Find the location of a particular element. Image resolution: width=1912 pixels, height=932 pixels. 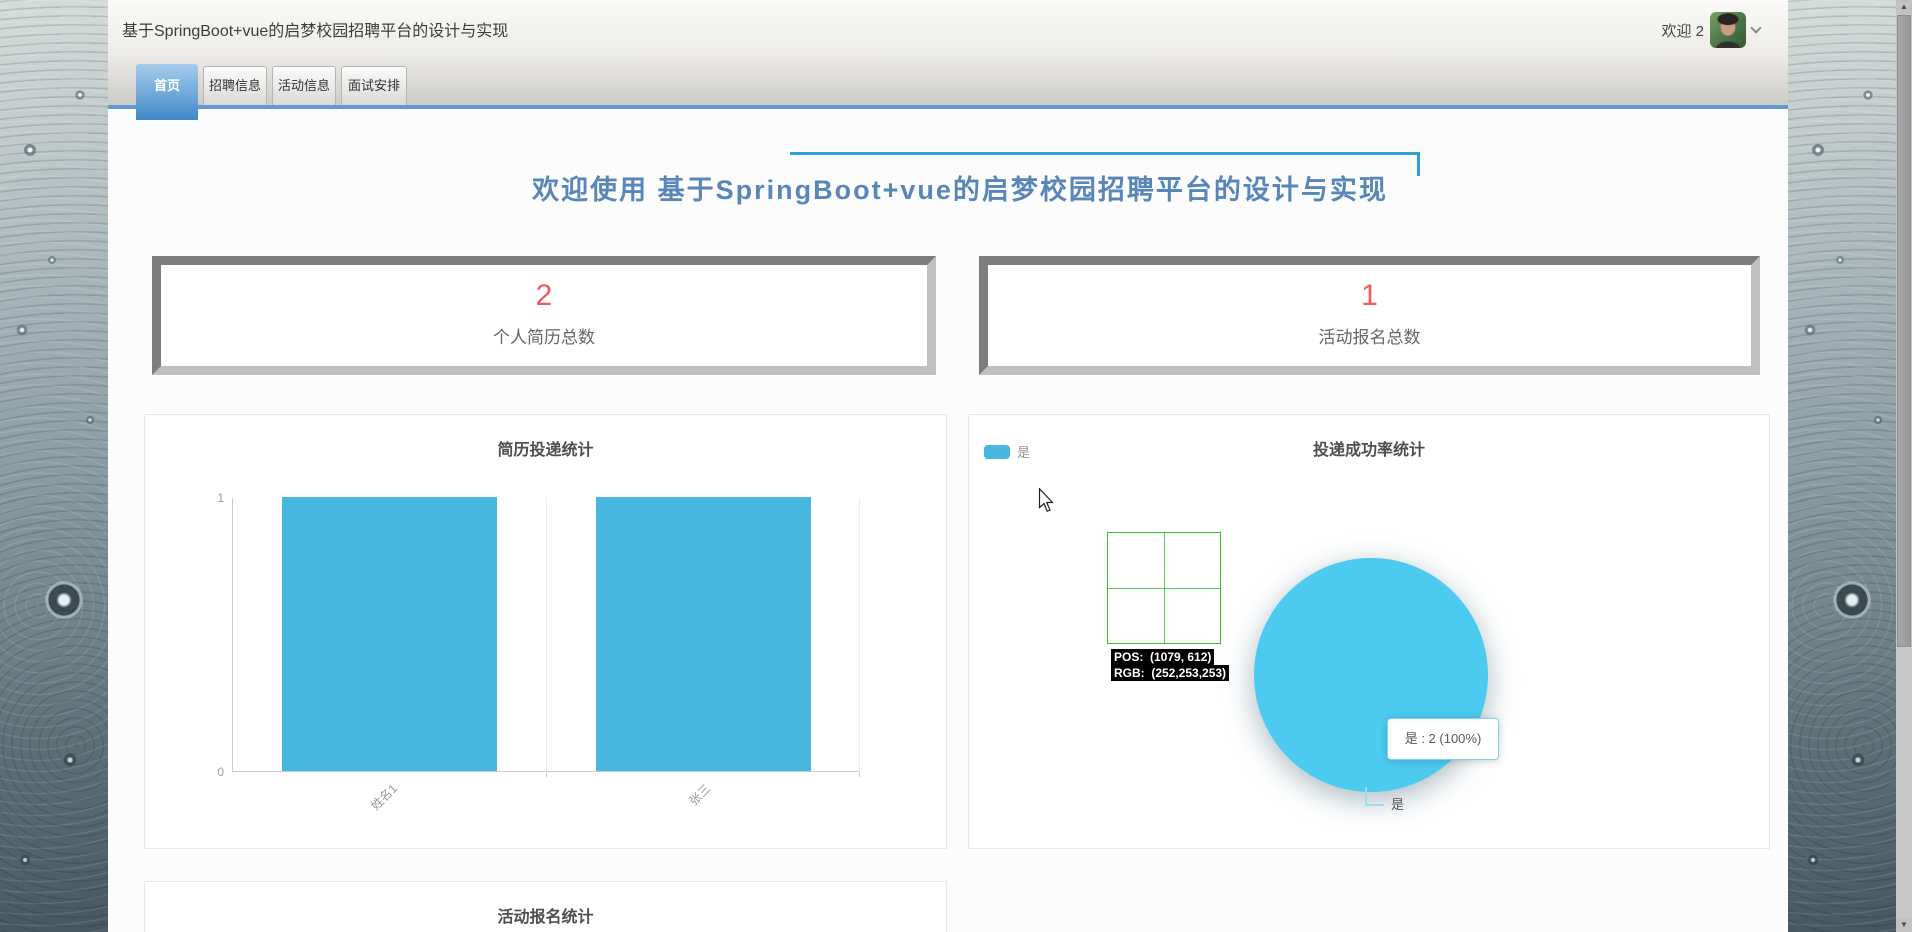

chart-title: 简历投递统计 is located at coordinates (545, 450).